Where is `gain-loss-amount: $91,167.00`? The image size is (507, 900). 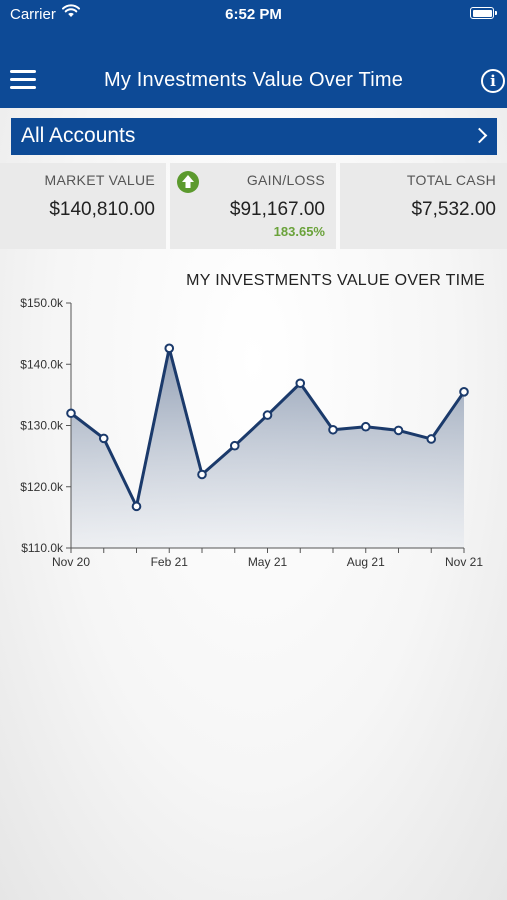 gain-loss-amount: $91,167.00 is located at coordinates (277, 209).